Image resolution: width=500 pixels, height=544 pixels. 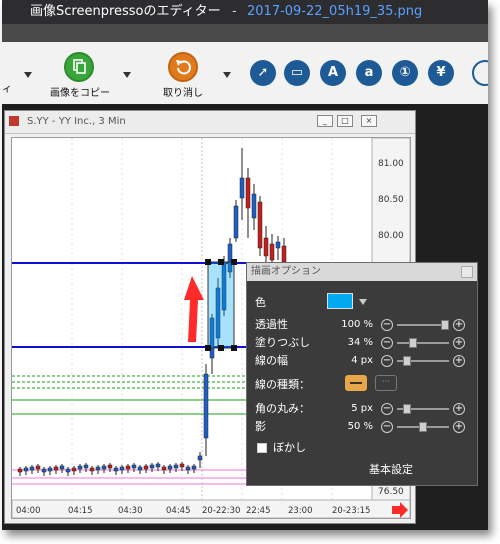 I want to click on annotation-arrow, so click(x=194, y=309).